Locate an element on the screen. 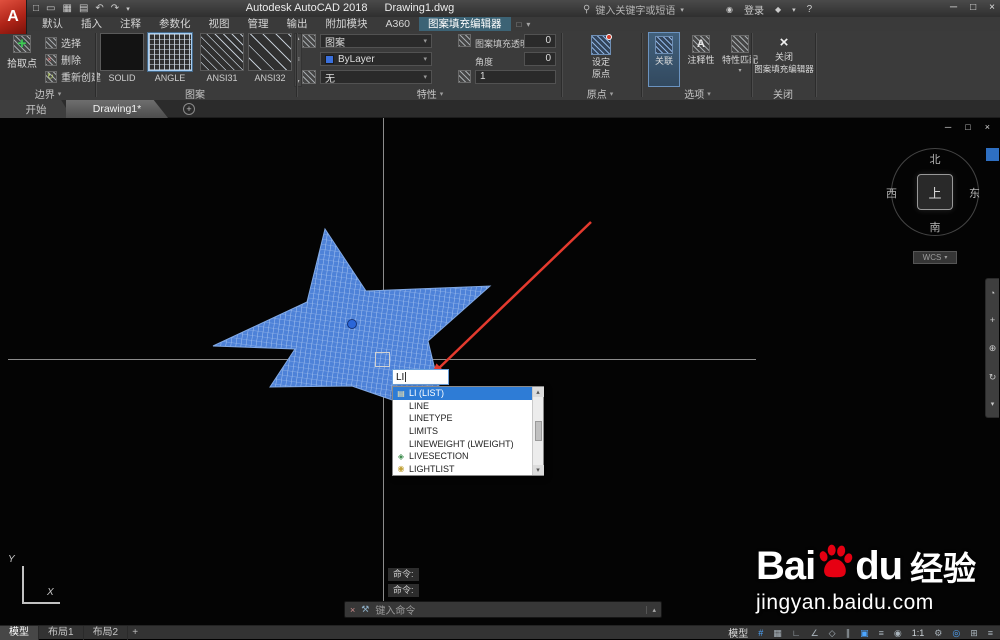 This screenshot has width=1000, height=640. hatch-origin-dot is located at coordinates (352, 324).